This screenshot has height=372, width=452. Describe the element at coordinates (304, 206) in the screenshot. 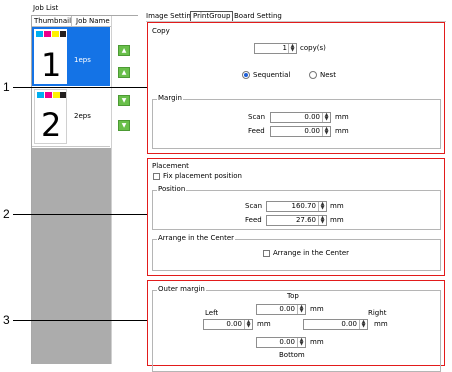

I see `position-scan-value: 160.70` at that location.